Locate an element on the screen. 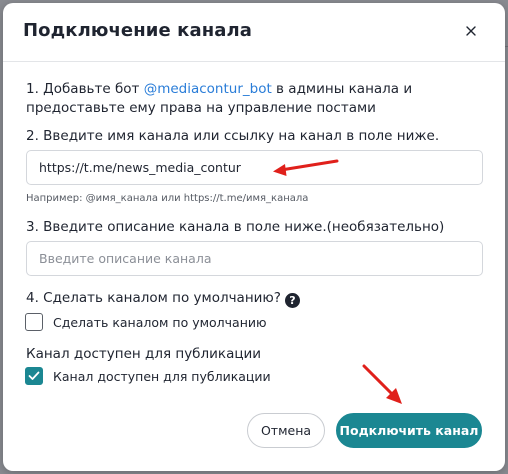 The height and width of the screenshot is (474, 508). publish-available-label: Канал доступен для публикации is located at coordinates (162, 376).